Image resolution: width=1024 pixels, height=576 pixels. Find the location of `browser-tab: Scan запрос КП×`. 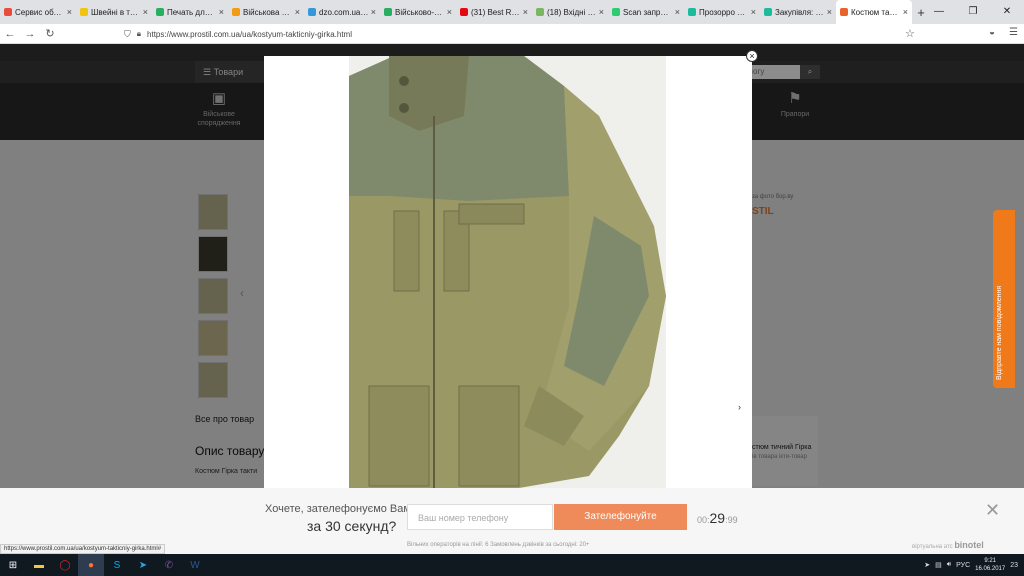

browser-tab: Scan запрос КП× is located at coordinates (646, 12).